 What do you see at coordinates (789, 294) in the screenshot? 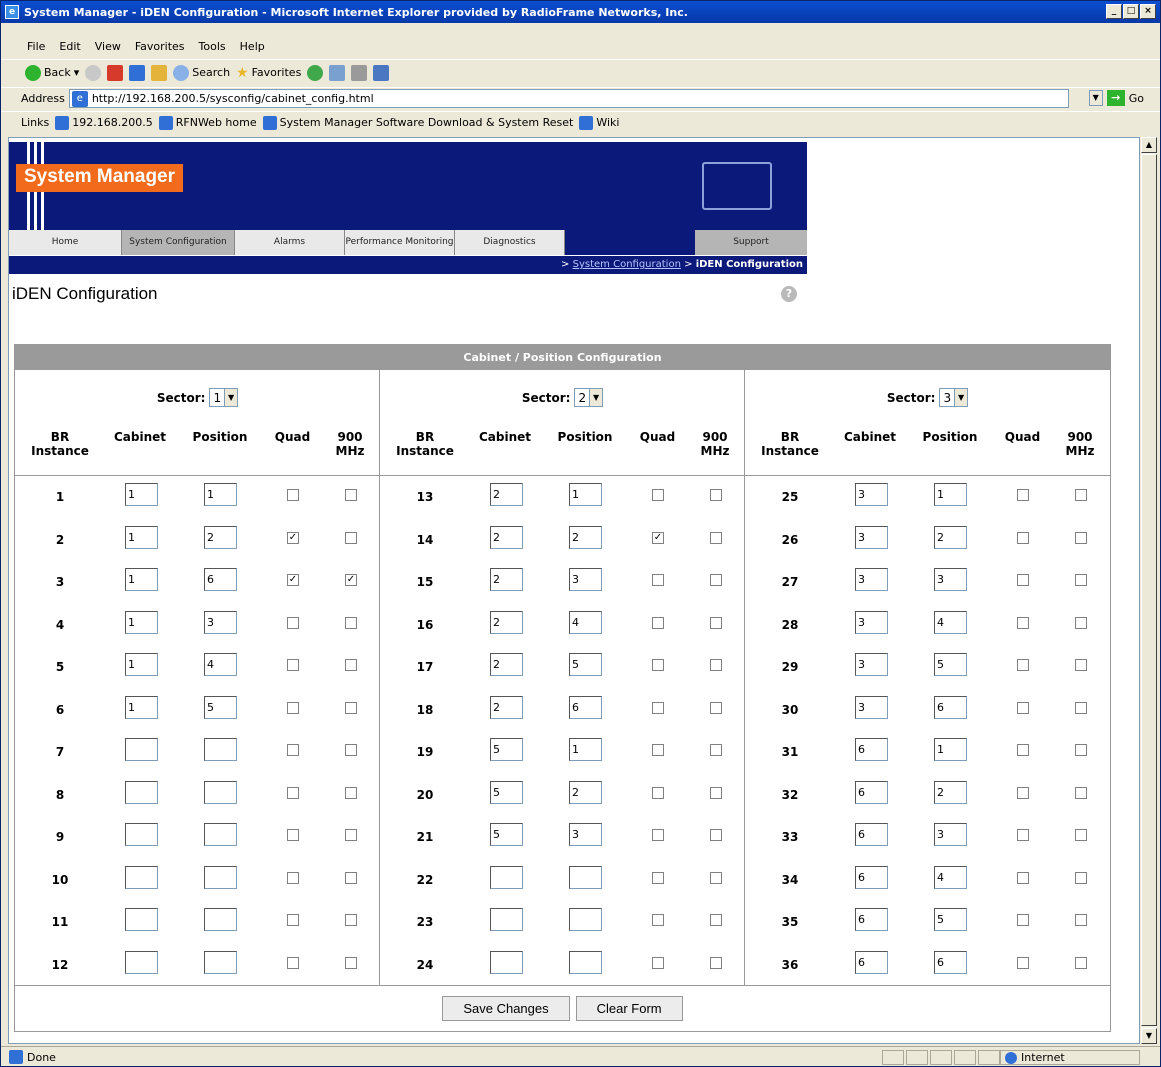
I see `help-icon: ?` at bounding box center [789, 294].